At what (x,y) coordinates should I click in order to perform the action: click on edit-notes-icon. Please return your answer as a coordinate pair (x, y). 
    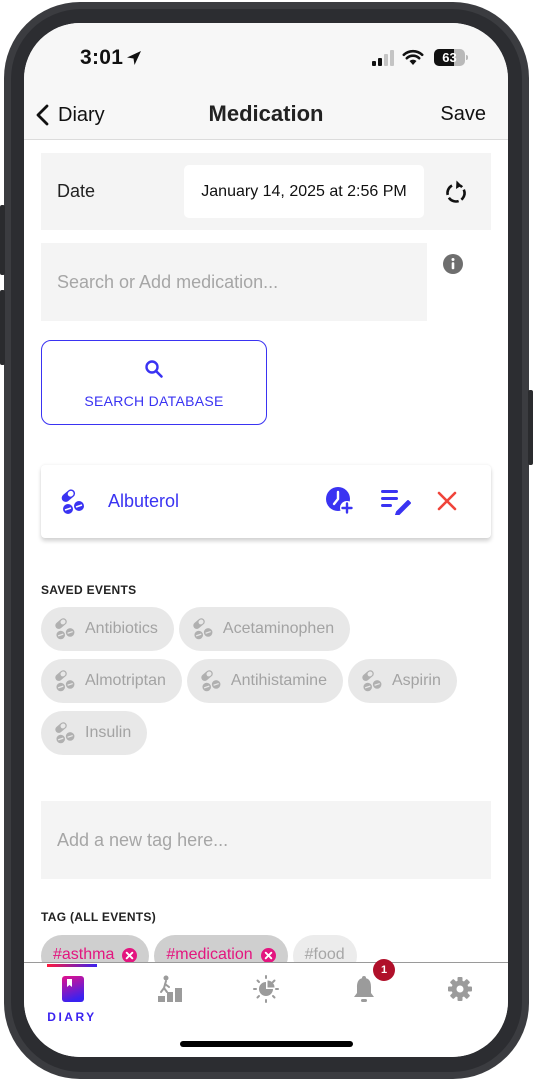
    Looking at the image, I should click on (395, 501).